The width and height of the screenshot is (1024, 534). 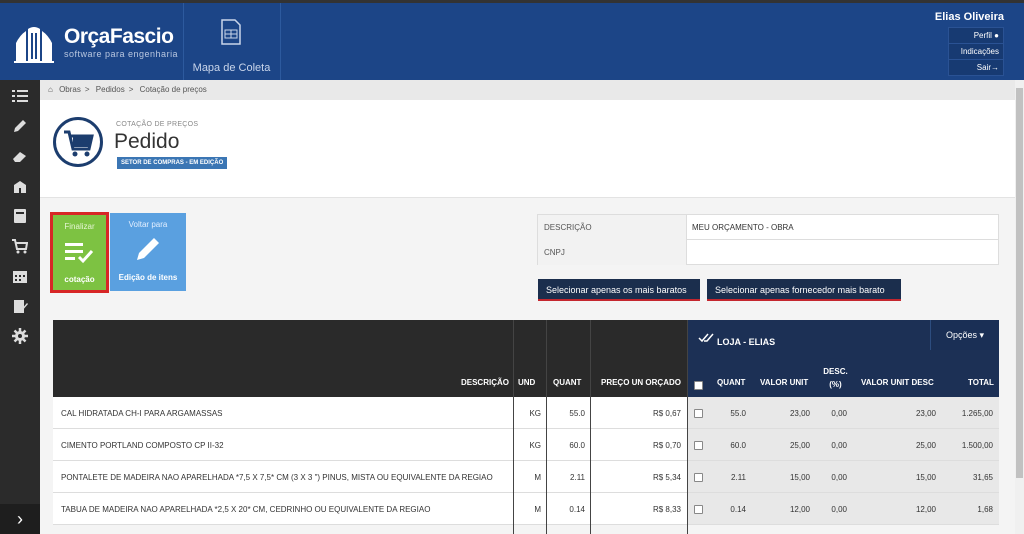 I want to click on descricao-row: DESCRIÇÃO MEU ORÇAMENTO - OBRA, so click(x=768, y=227).